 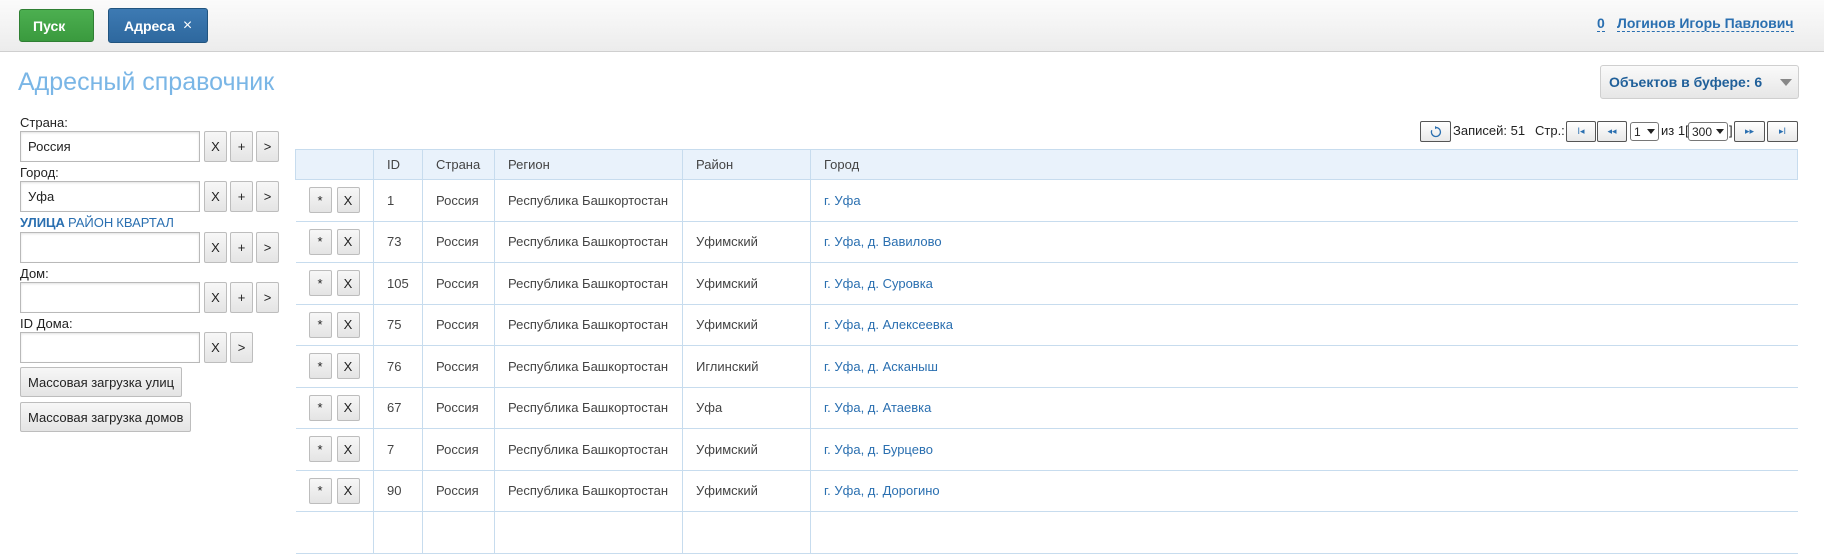 What do you see at coordinates (883, 241) in the screenshot?
I see `city-link: г. Уфа, д. Вавилово` at bounding box center [883, 241].